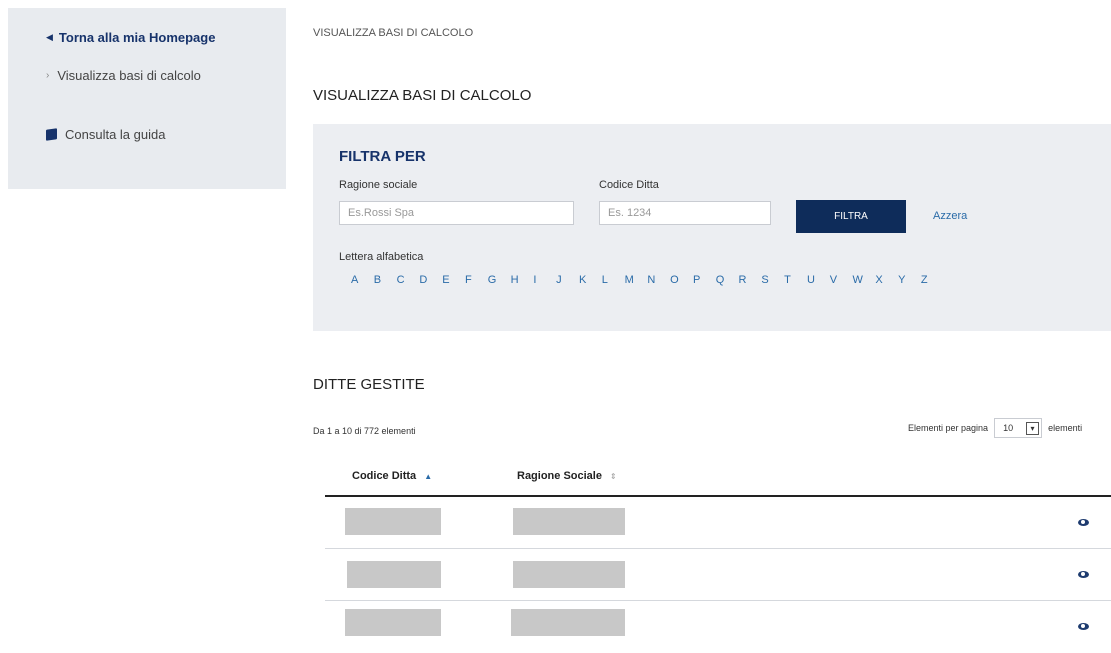 This screenshot has width=1111, height=653. Describe the element at coordinates (49, 37) in the screenshot. I see `caret-left-icon: ◀` at that location.